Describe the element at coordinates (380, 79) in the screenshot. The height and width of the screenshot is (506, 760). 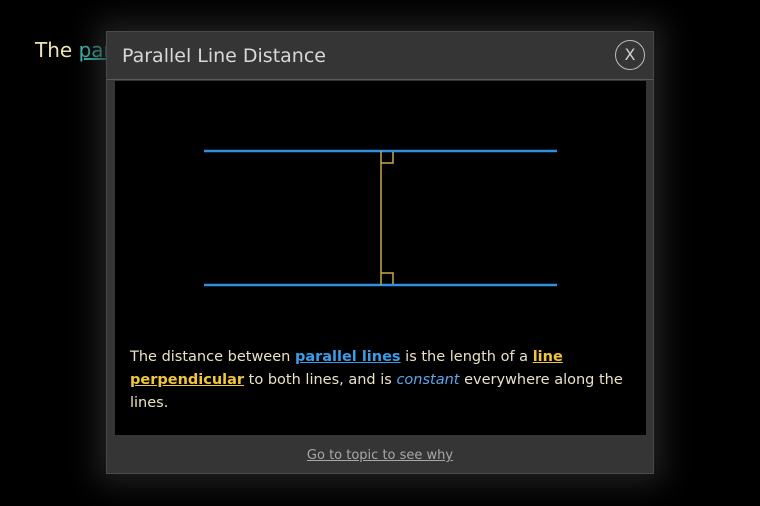
I see `title-divider` at that location.